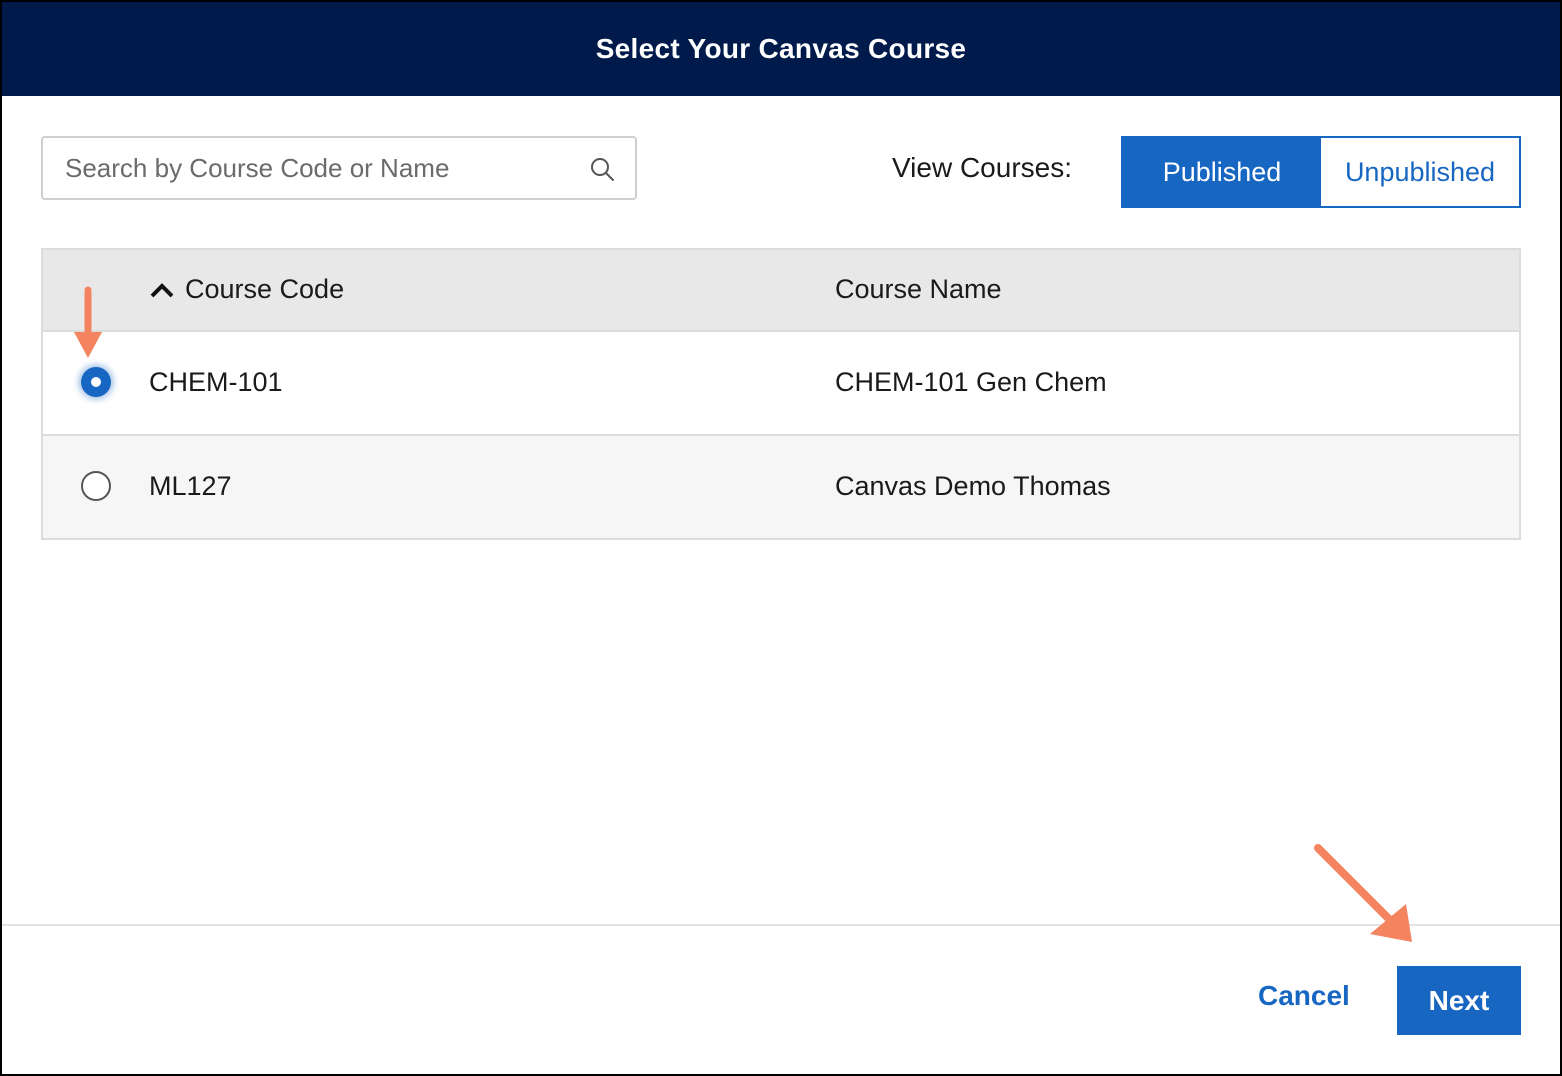 Image resolution: width=1562 pixels, height=1076 pixels. What do you see at coordinates (781, 925) in the screenshot?
I see `footer-divider` at bounding box center [781, 925].